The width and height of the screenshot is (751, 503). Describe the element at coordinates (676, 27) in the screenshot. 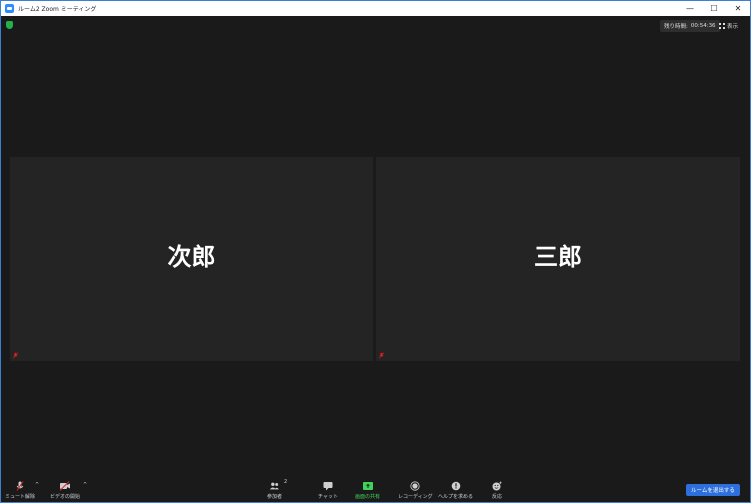

I see `timer-label: 残り時間:` at that location.